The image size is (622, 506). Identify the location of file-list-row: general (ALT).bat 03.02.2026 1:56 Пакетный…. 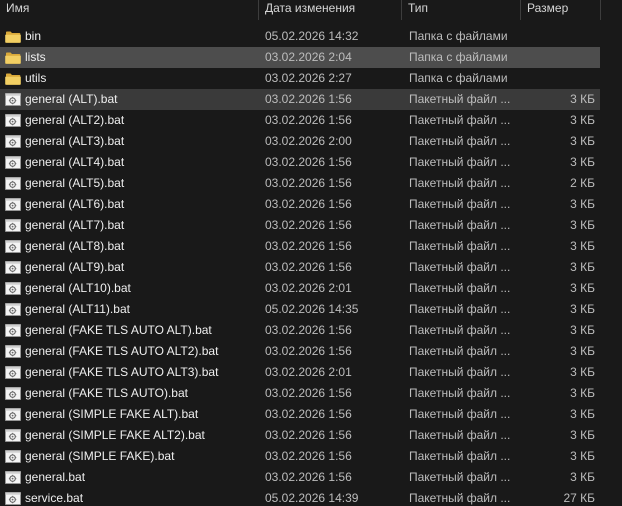
(300, 99).